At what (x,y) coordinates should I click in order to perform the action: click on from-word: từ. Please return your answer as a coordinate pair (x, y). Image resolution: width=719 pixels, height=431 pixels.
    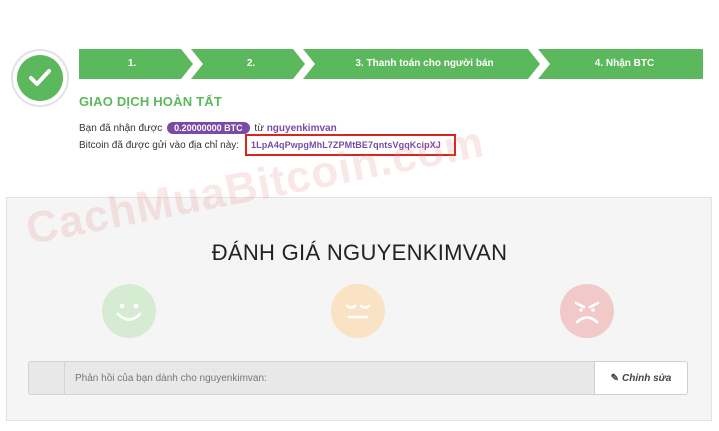
    Looking at the image, I should click on (259, 128).